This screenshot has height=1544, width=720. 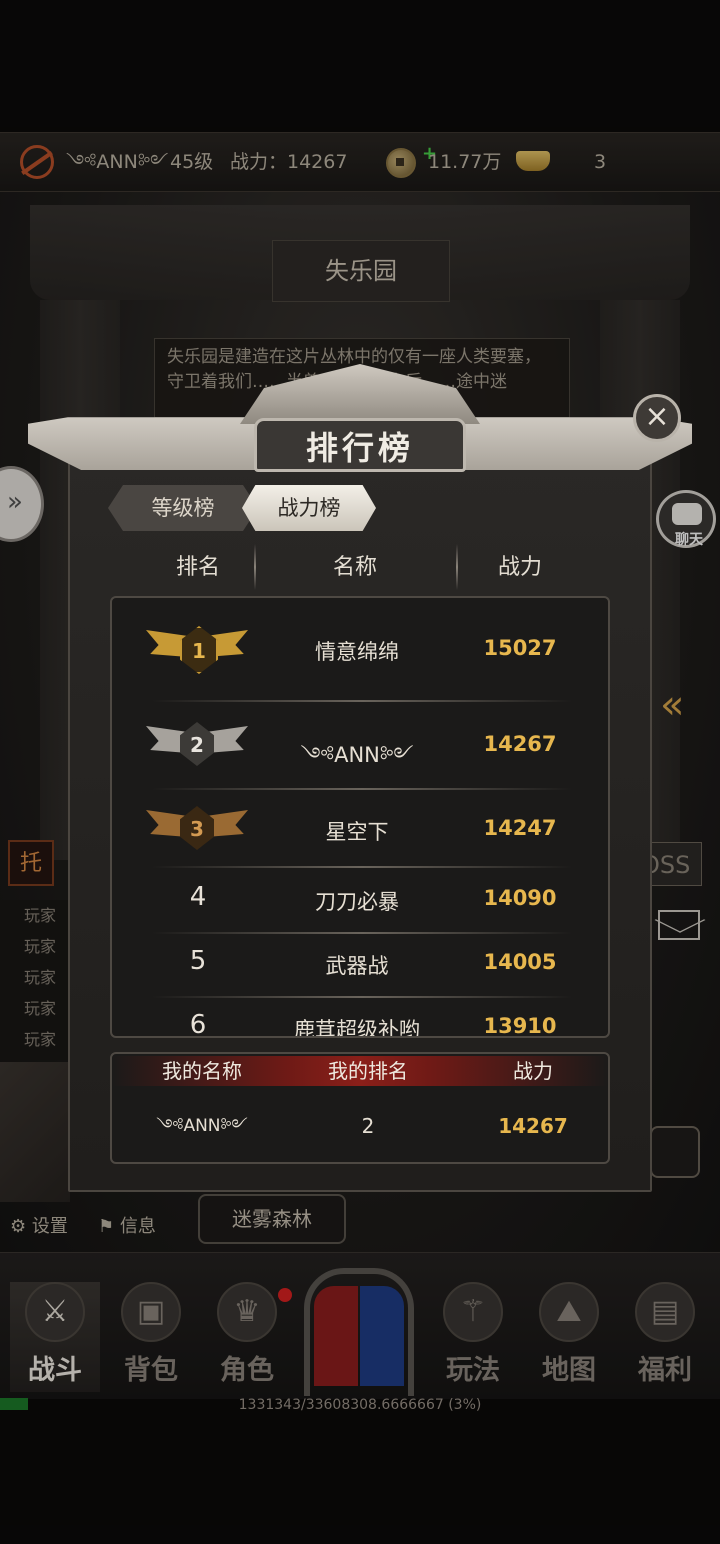 I want to click on rank-badge: 2, so click(x=197, y=744).